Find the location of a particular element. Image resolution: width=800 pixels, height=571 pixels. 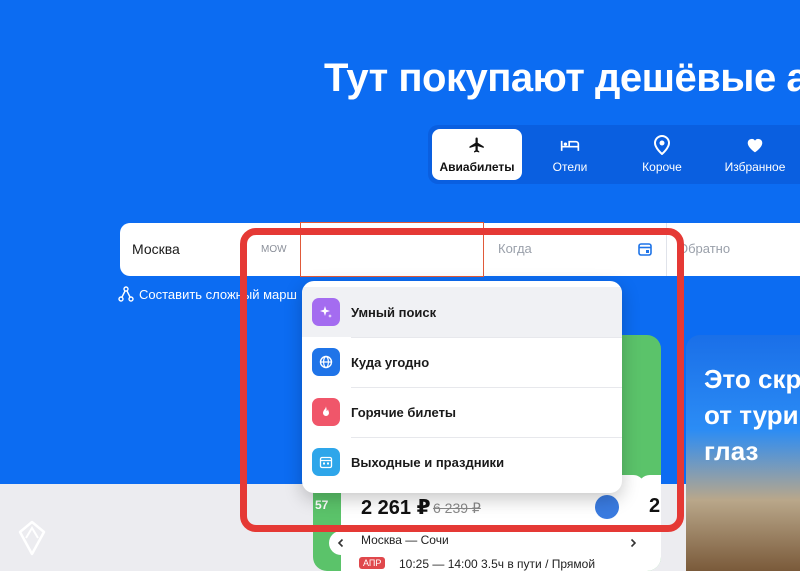

chevron-right-icon is located at coordinates (633, 543).